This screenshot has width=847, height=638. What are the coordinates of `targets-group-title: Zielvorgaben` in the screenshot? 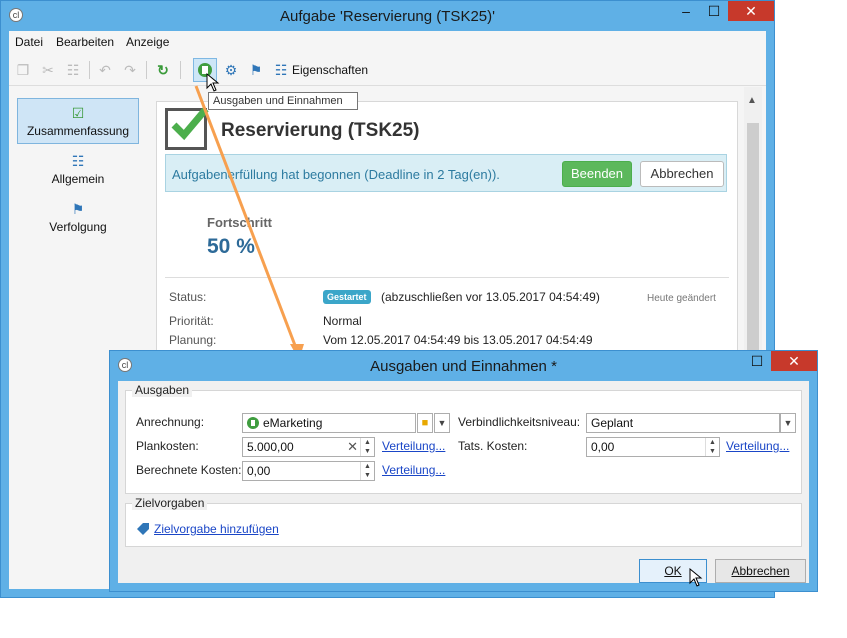 It's located at (170, 503).